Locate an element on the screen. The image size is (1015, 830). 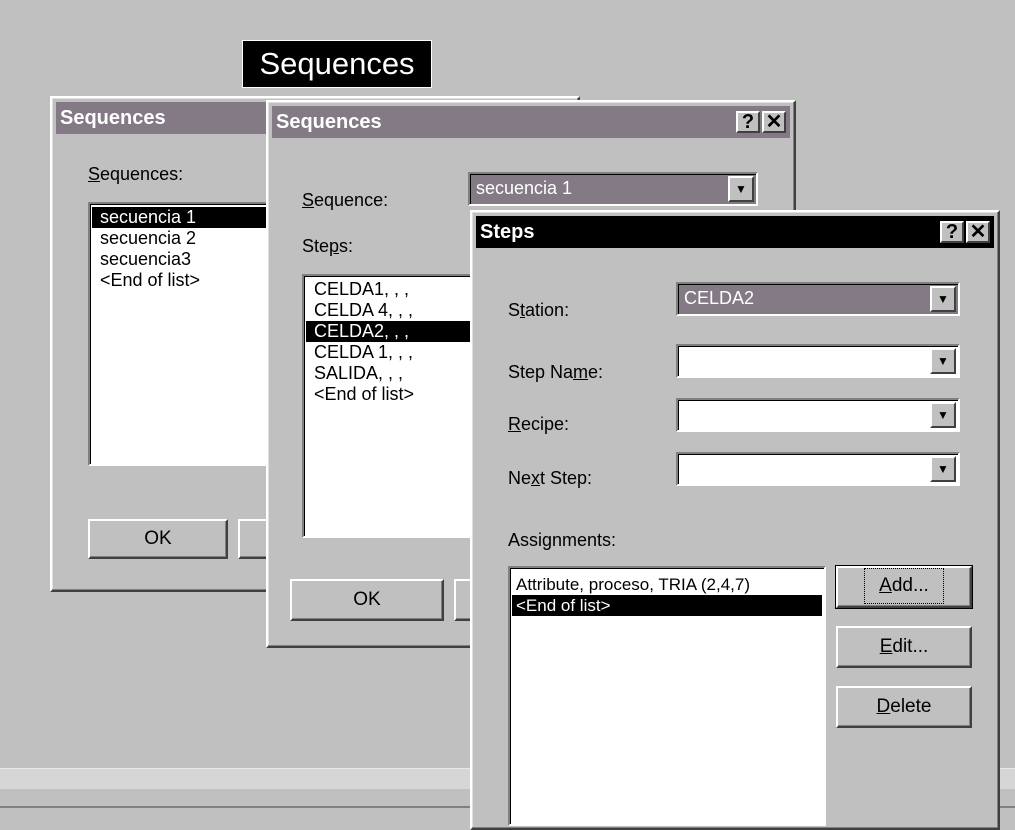
delete-button: Delete is located at coordinates (904, 707).